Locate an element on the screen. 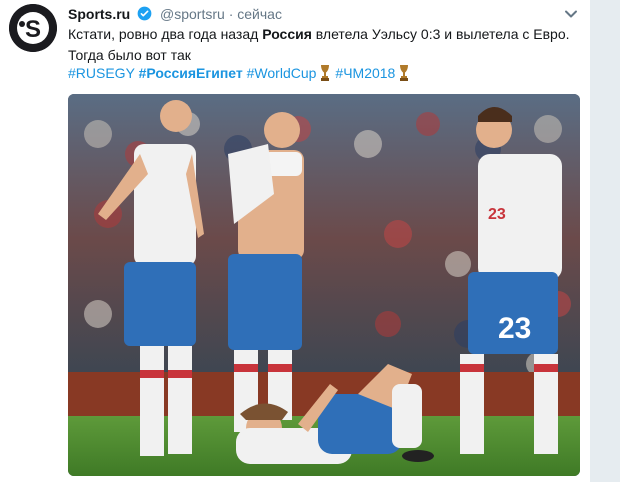 The image size is (620, 482). account-name: Sports.ru is located at coordinates (99, 14).